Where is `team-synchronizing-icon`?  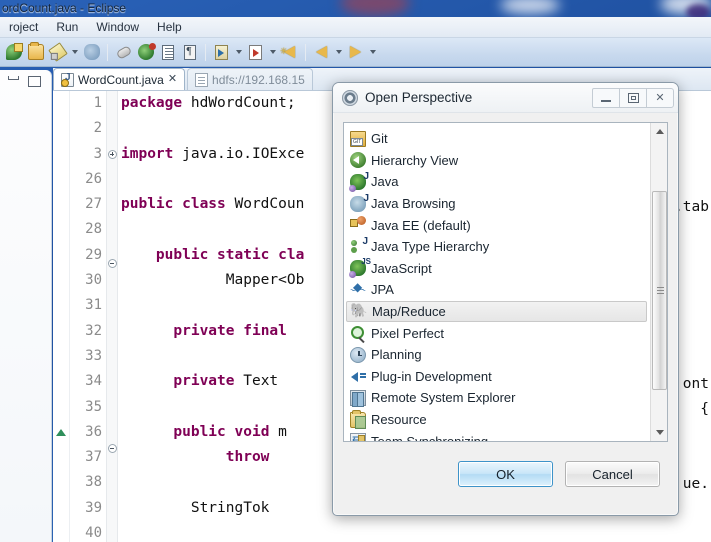 team-synchronizing-icon is located at coordinates (358, 436).